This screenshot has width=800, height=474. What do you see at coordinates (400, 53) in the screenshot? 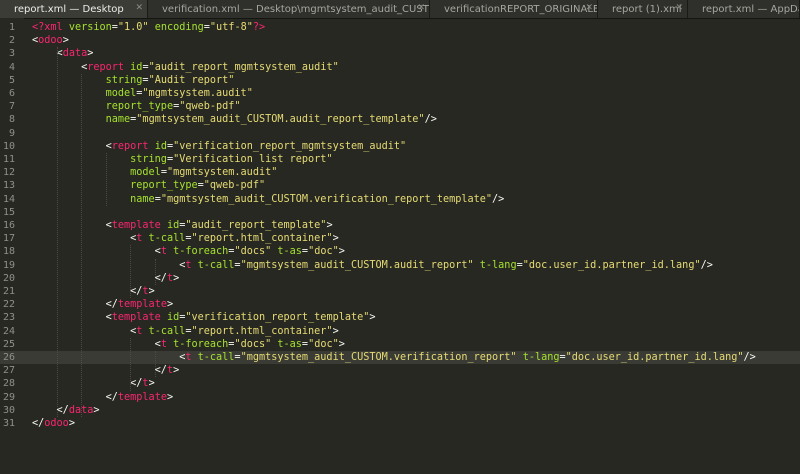
I see `code-line: 3 <data>` at bounding box center [400, 53].